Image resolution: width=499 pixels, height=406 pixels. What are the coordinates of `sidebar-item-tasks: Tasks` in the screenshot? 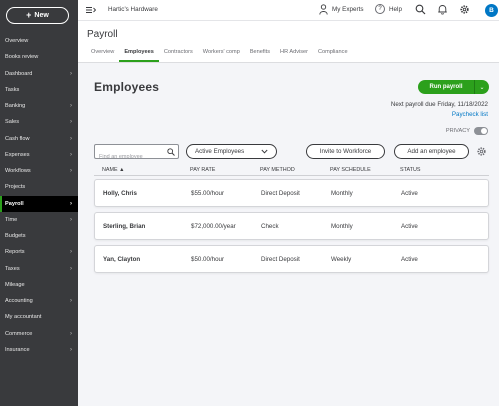 It's located at (39, 90).